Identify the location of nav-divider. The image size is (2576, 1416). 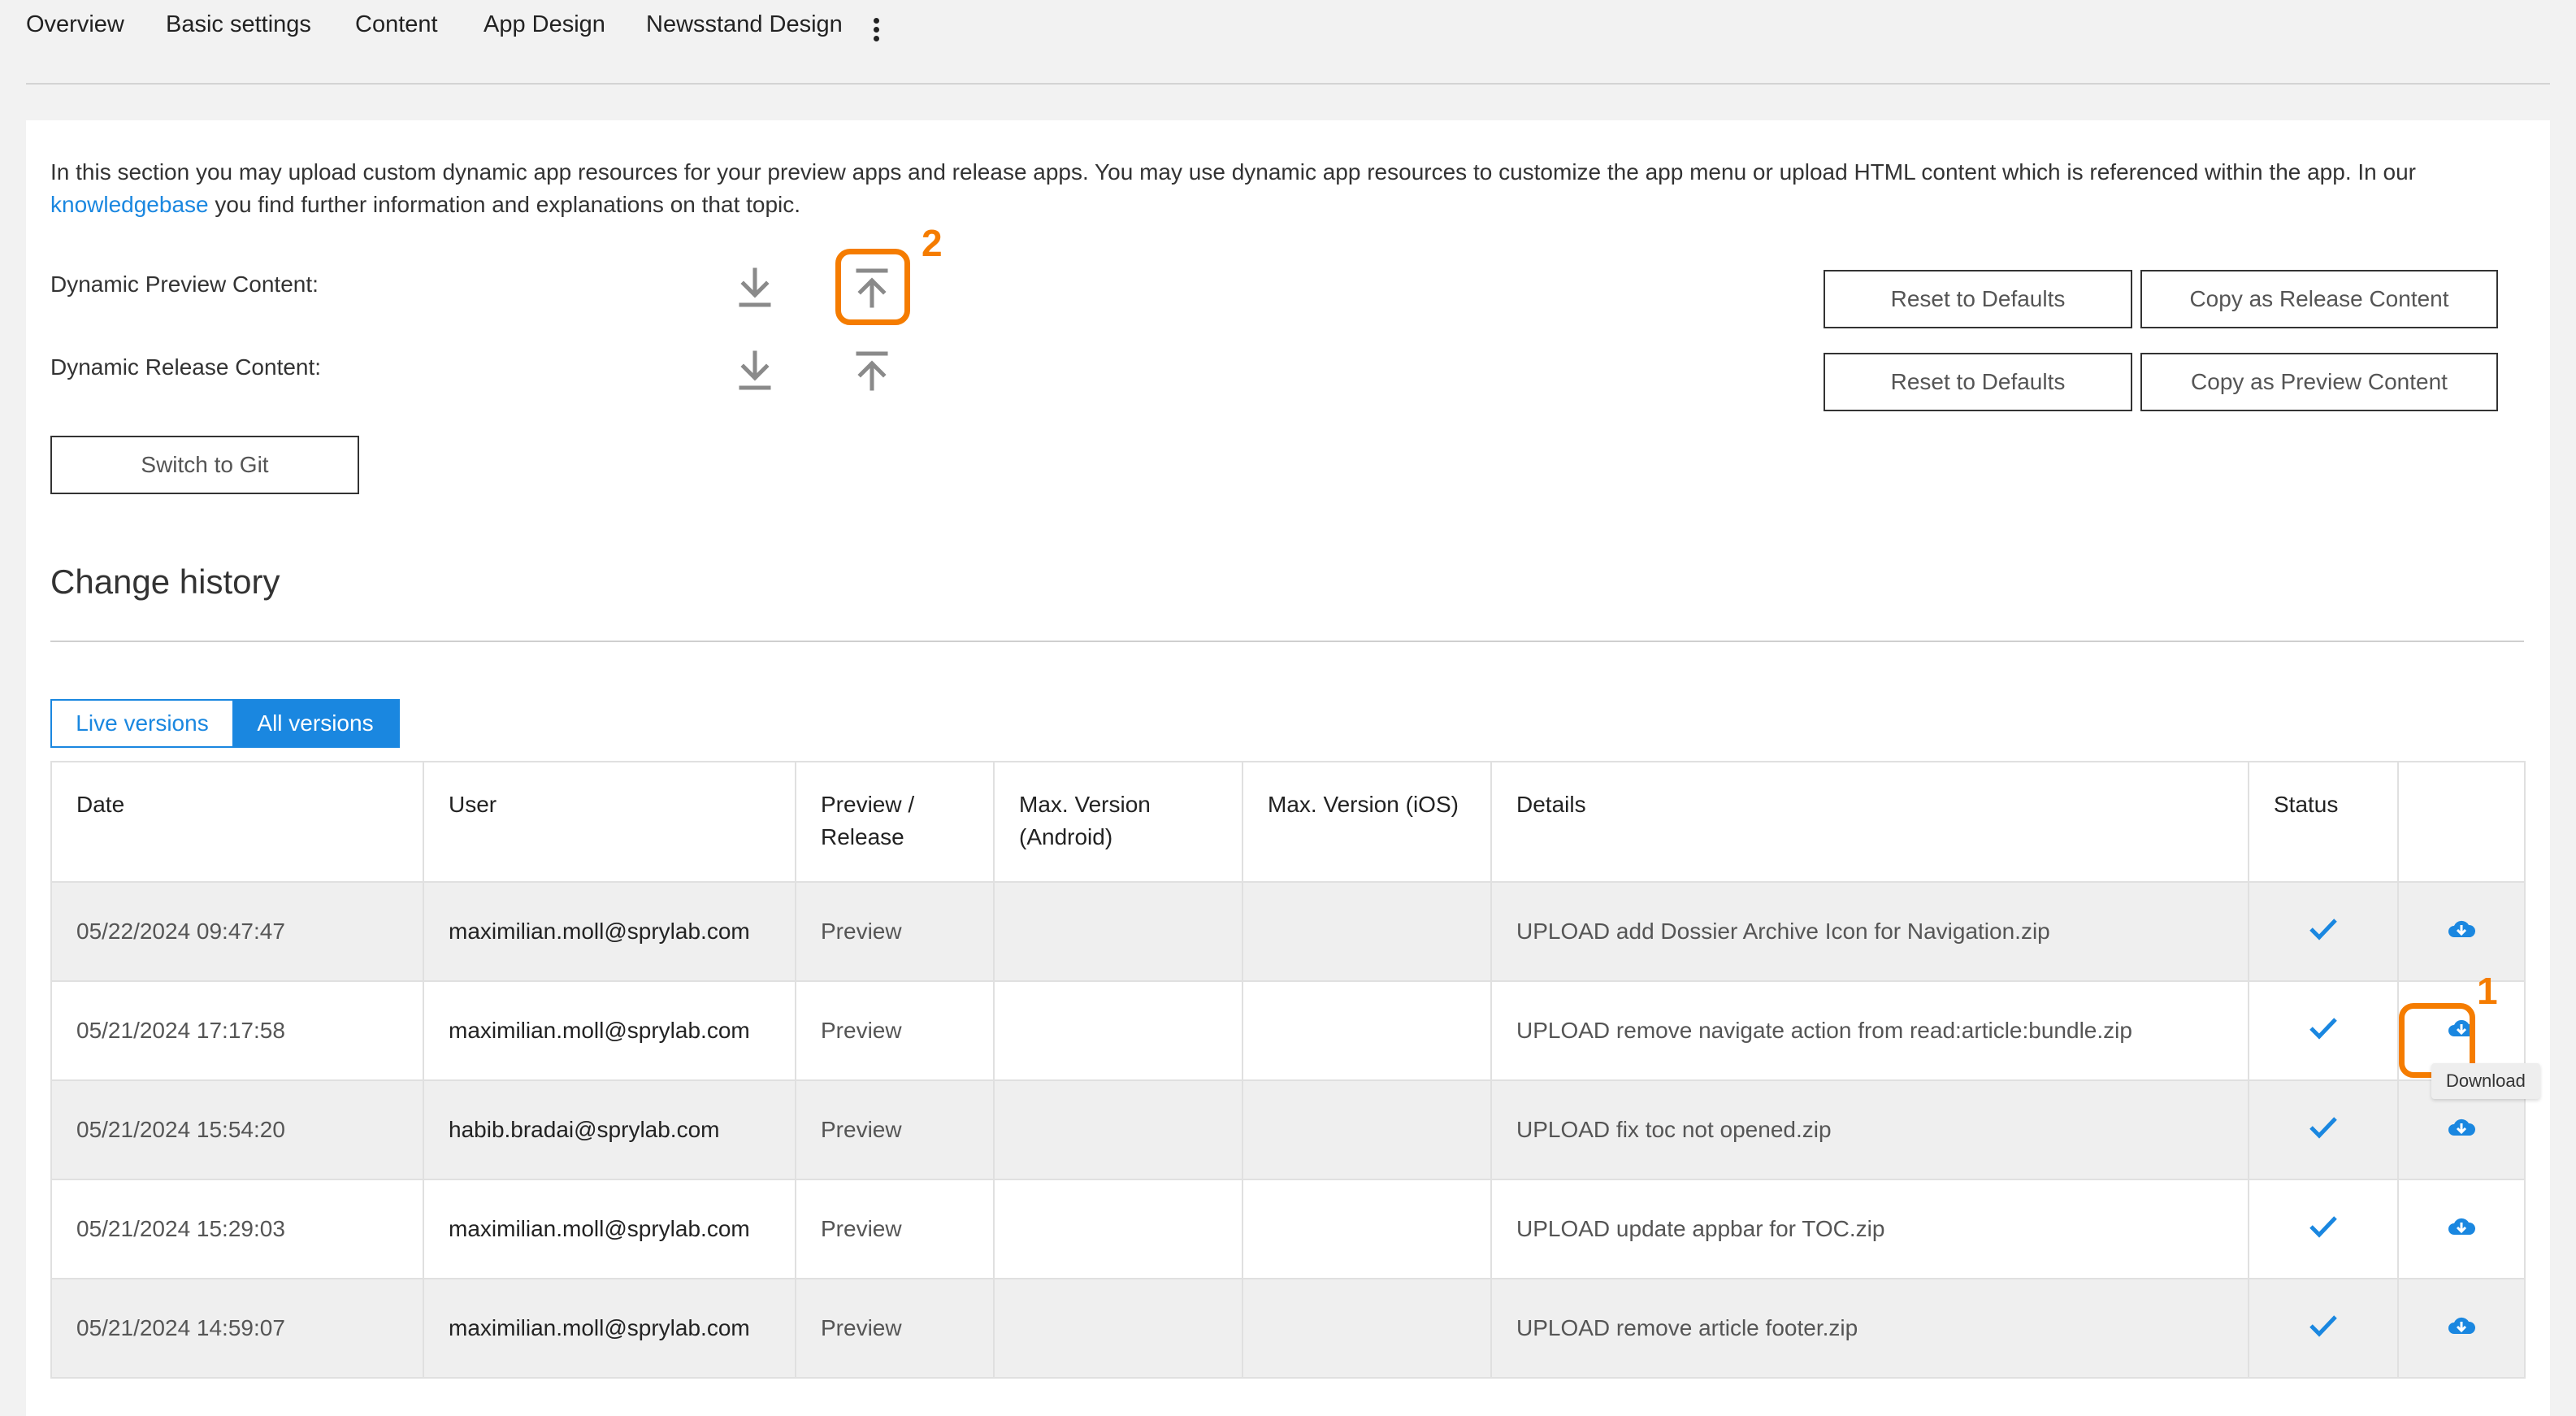
(1288, 84).